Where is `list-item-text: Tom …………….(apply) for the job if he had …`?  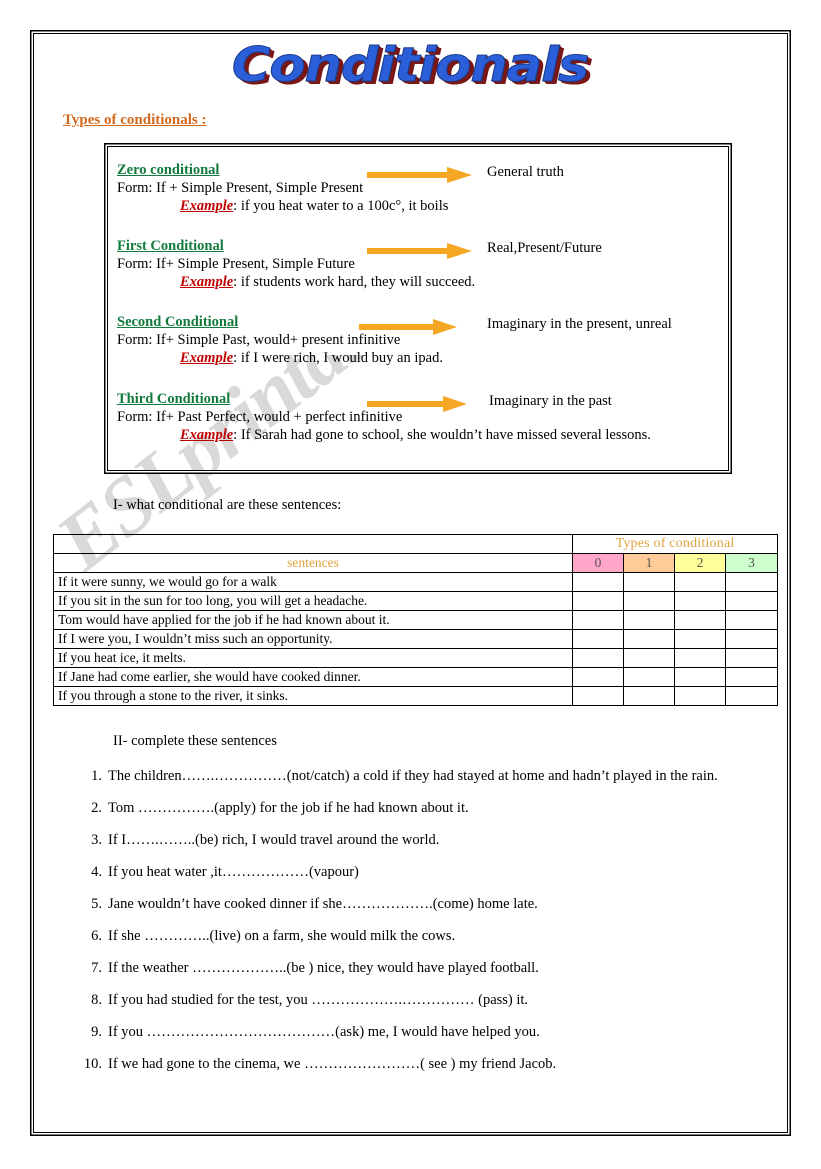
list-item-text: Tom …………….(apply) for the job if he had … is located at coordinates (288, 807).